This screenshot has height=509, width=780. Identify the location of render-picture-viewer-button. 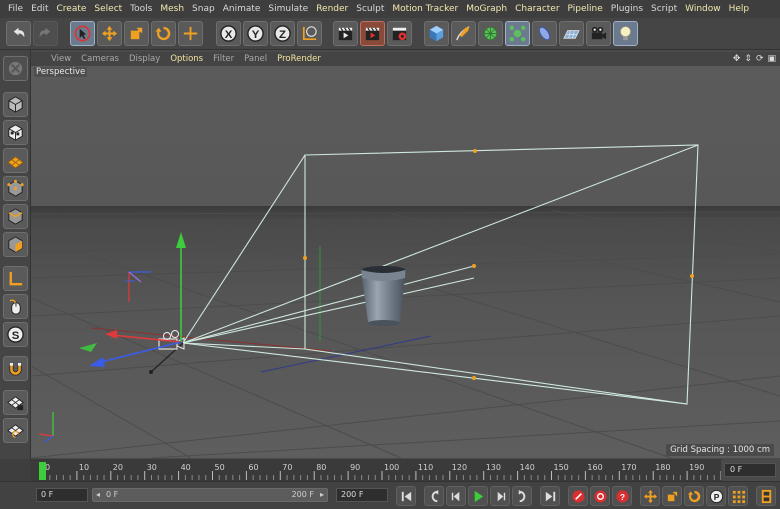
(372, 33).